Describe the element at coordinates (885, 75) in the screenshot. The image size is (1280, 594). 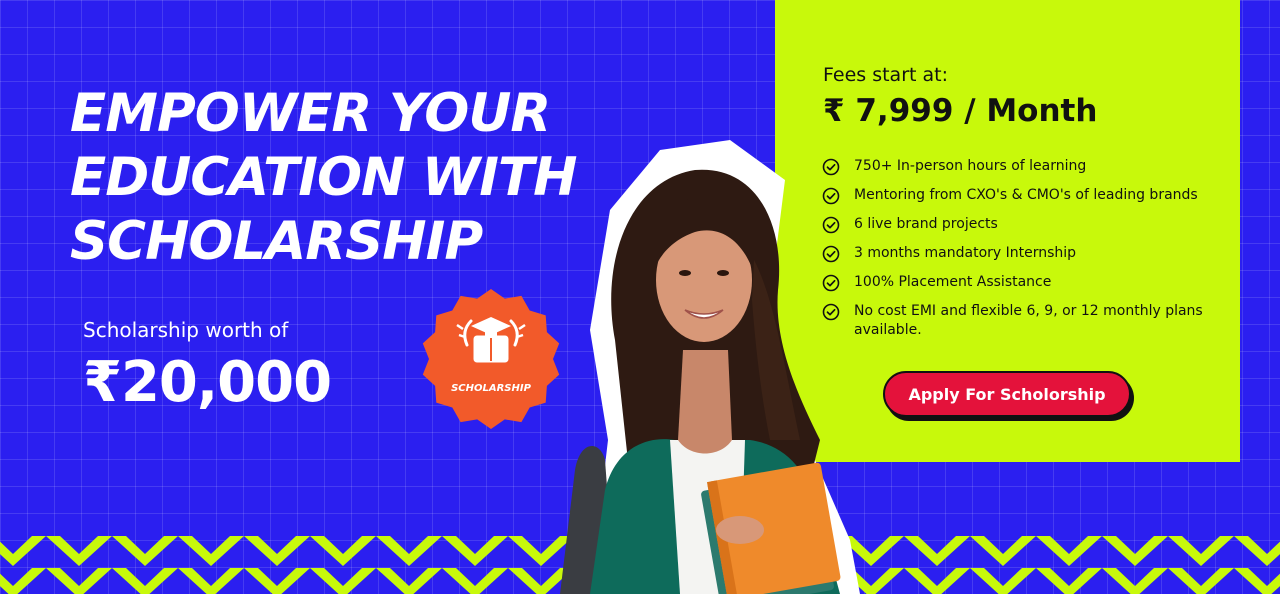
I see `fees-label: Fees start at:` at that location.